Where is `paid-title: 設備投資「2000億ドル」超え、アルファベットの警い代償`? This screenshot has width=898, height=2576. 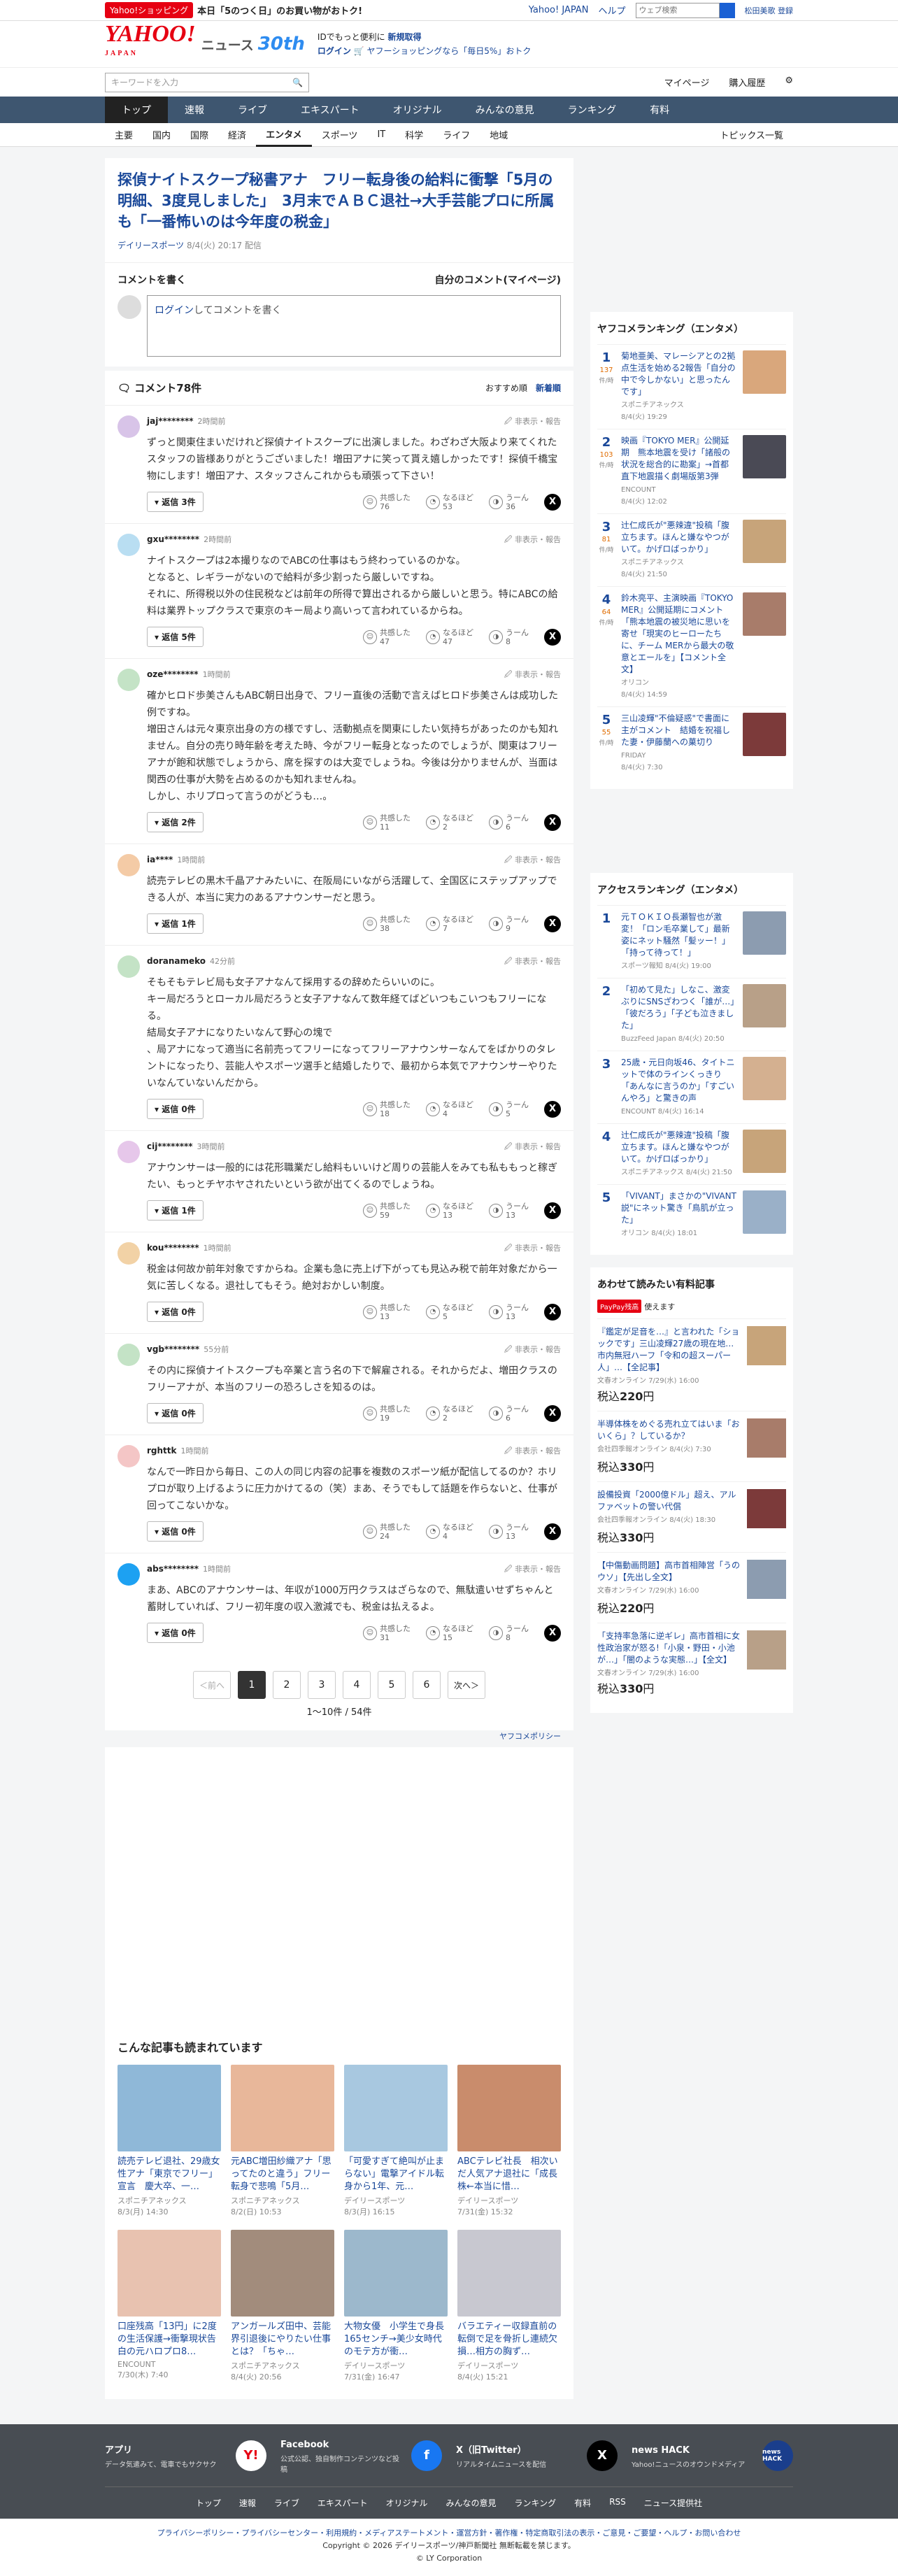 paid-title: 設備投資「2000億ドル」超え、アルファベットの警い代償 is located at coordinates (669, 1501).